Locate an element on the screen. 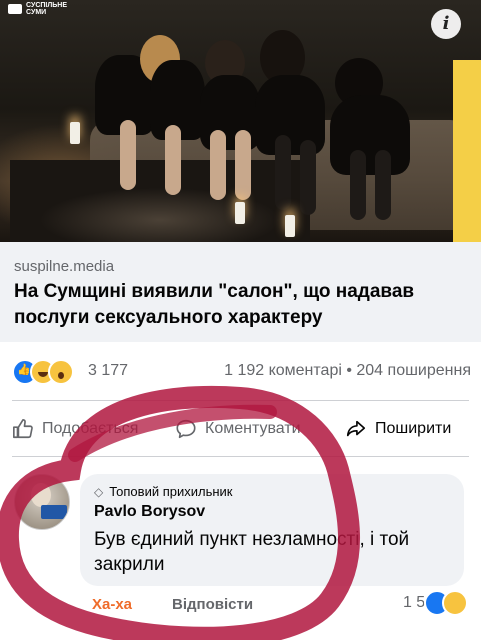 The width and height of the screenshot is (481, 640). logo-text: СУСПІЛЬНЕ СУМИ is located at coordinates (47, 9).